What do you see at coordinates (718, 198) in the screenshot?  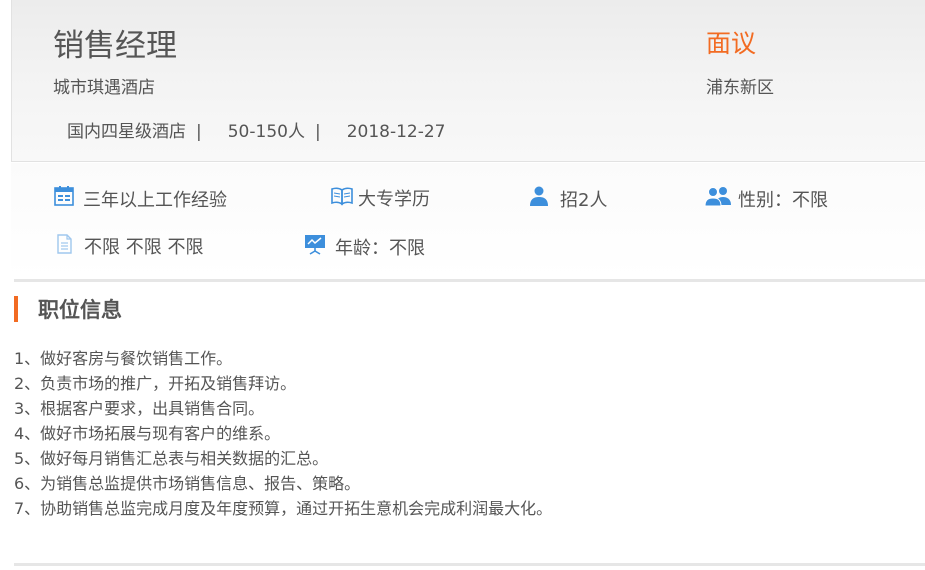 I see `people-icon` at bounding box center [718, 198].